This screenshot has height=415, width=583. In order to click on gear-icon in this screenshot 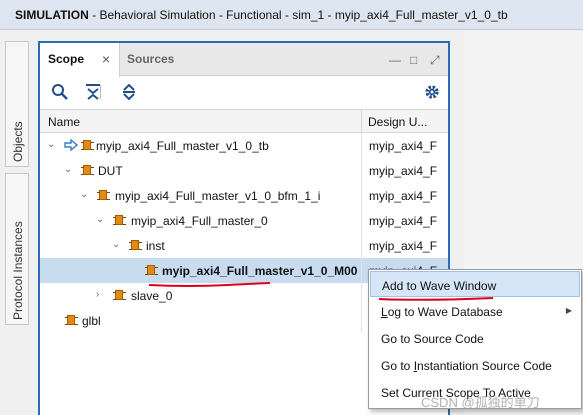, I will do `click(432, 92)`.